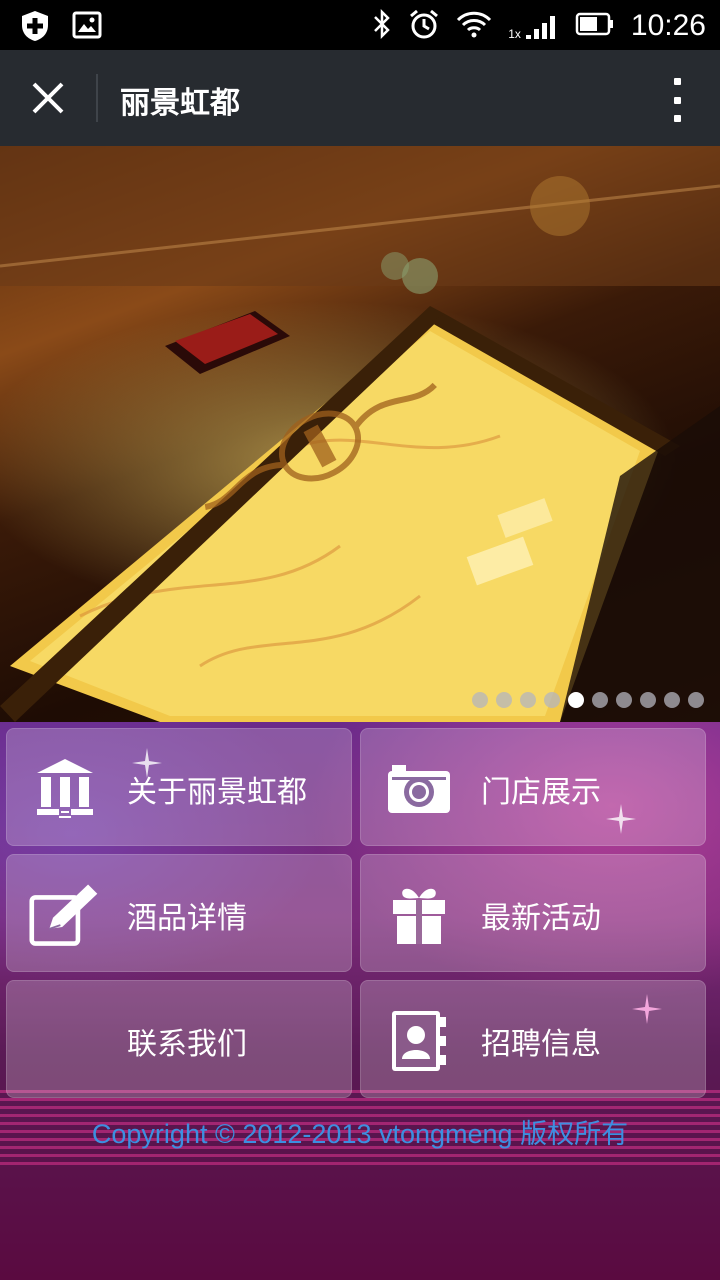  Describe the element at coordinates (514, 34) in the screenshot. I see `network-label: 1x` at that location.